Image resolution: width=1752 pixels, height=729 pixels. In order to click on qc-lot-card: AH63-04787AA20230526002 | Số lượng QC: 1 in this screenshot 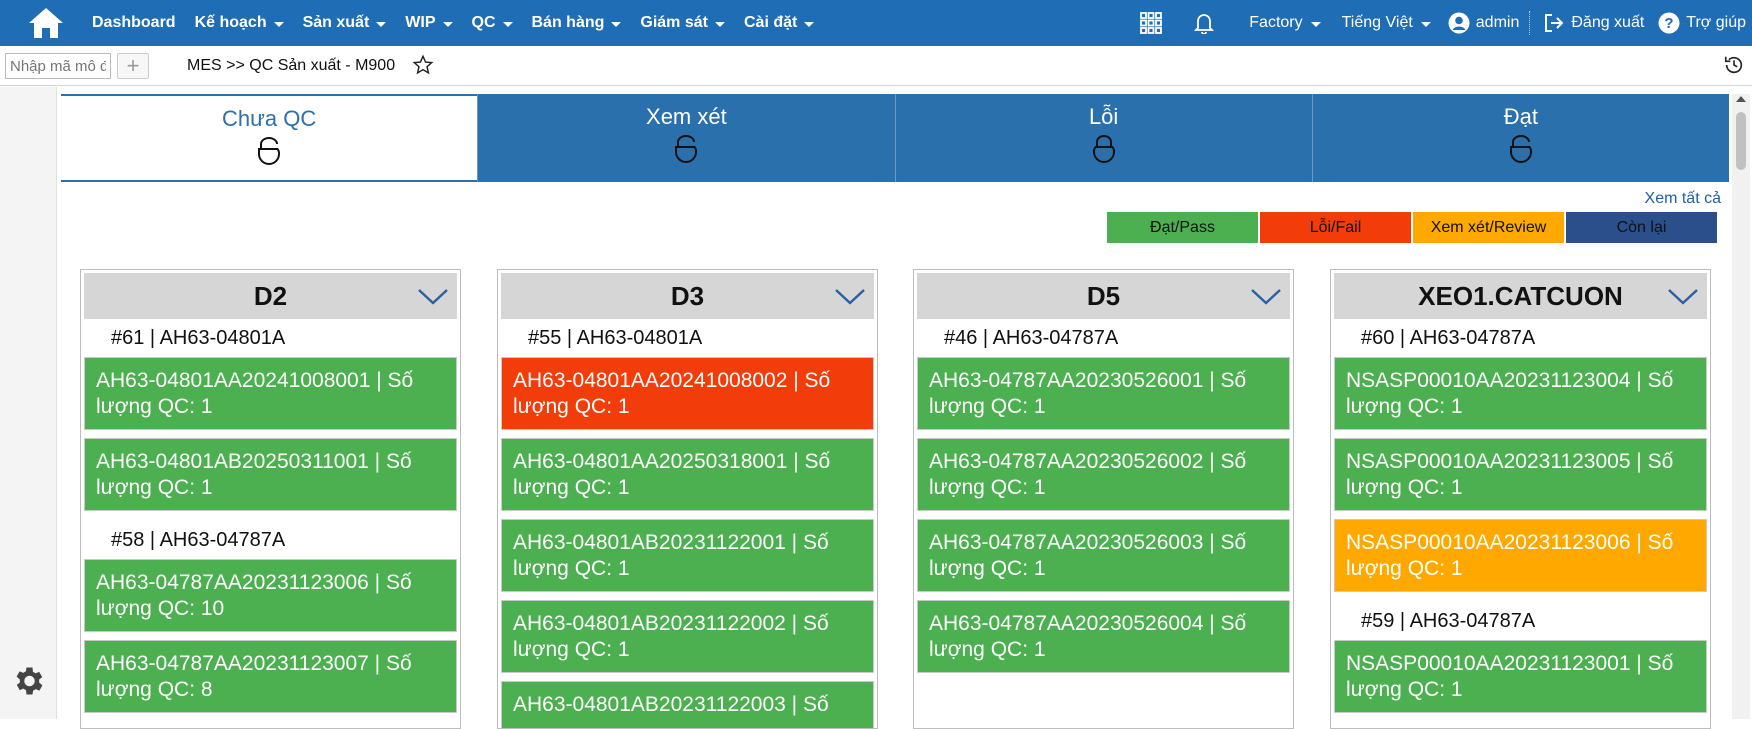, I will do `click(1103, 474)`.